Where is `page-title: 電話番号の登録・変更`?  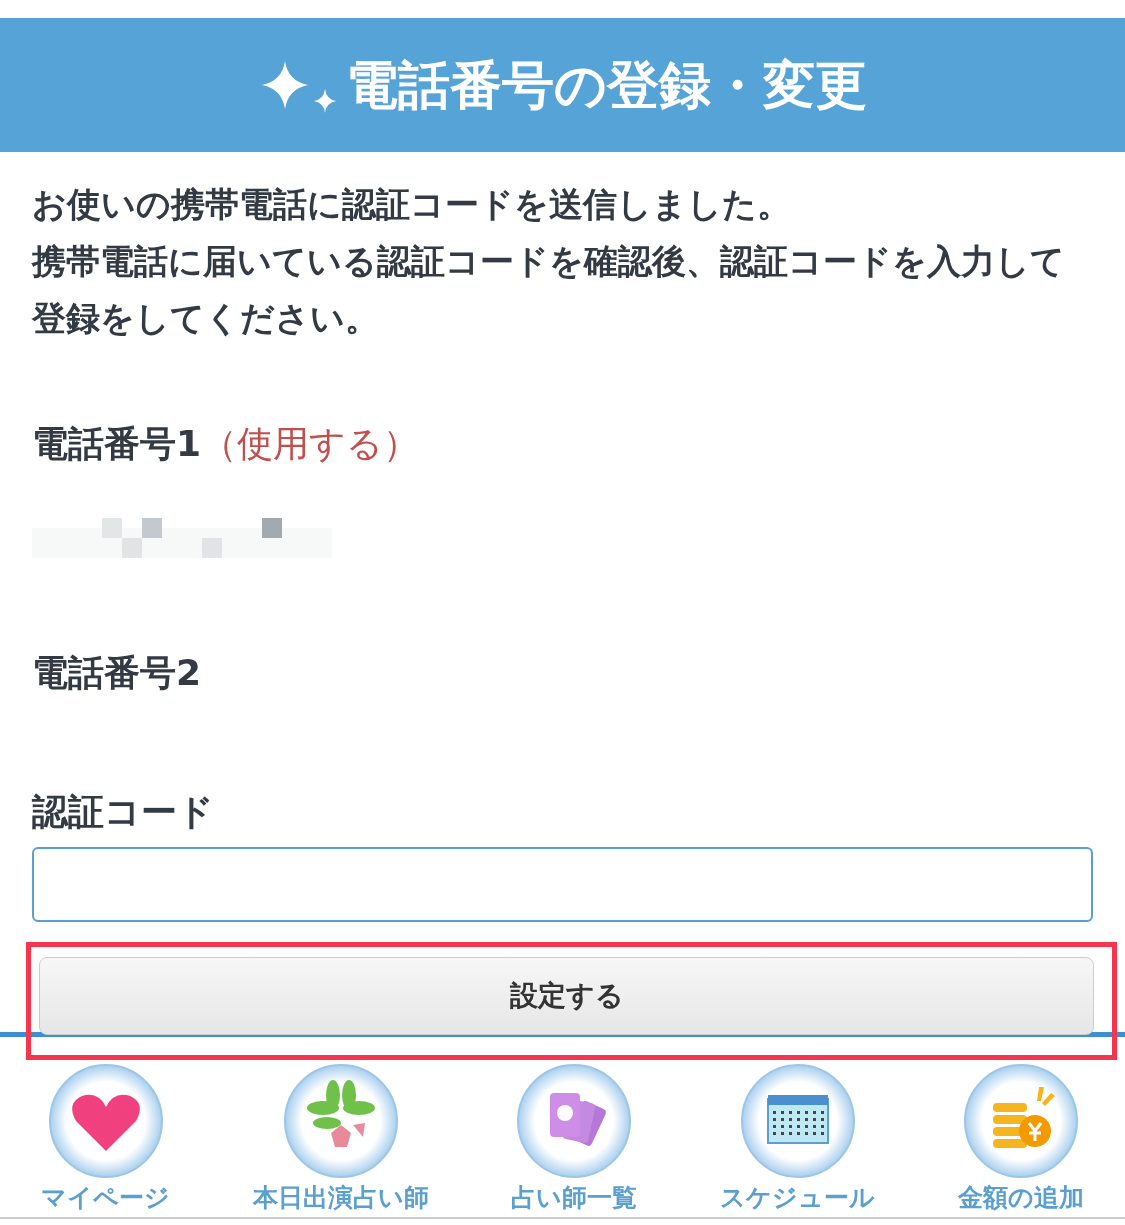
page-title: 電話番号の登録・変更 is located at coordinates (606, 85).